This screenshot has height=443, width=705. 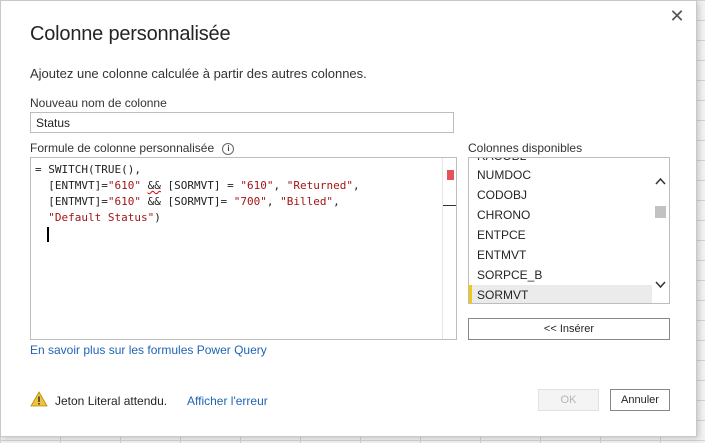 What do you see at coordinates (122, 148) in the screenshot?
I see `formula-label: Formule de colonne personnalisée` at bounding box center [122, 148].